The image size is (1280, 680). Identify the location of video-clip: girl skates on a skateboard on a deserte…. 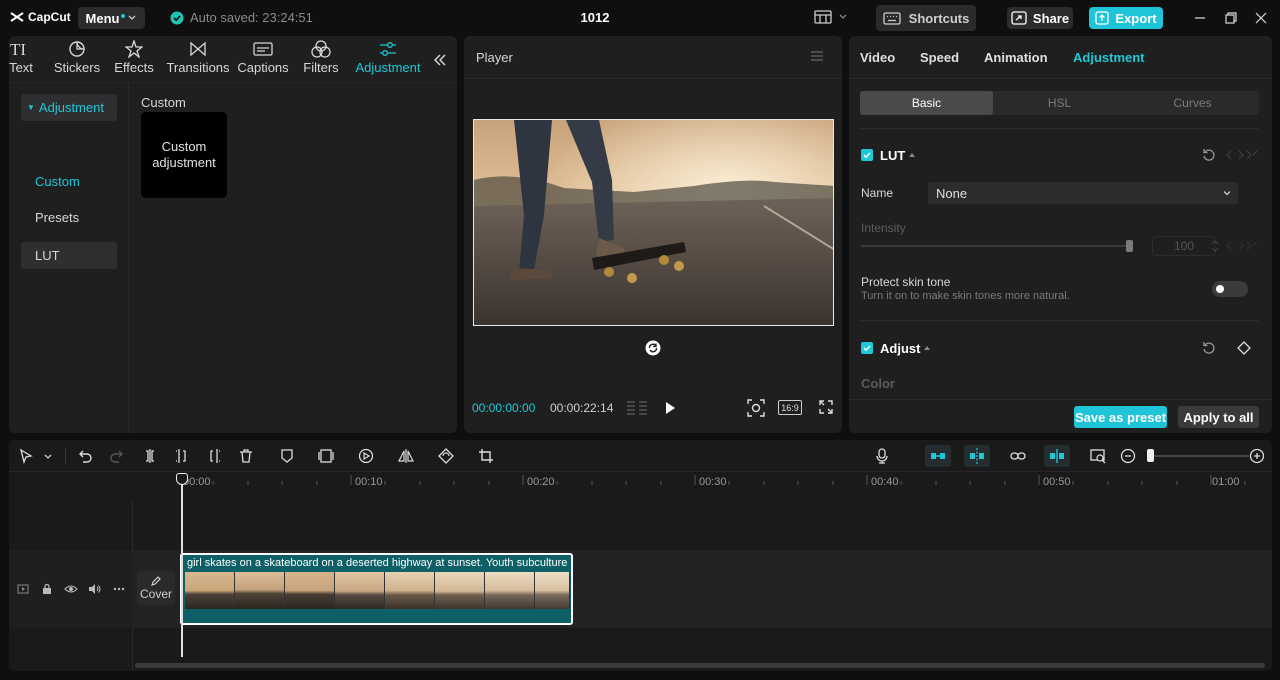
(376, 589).